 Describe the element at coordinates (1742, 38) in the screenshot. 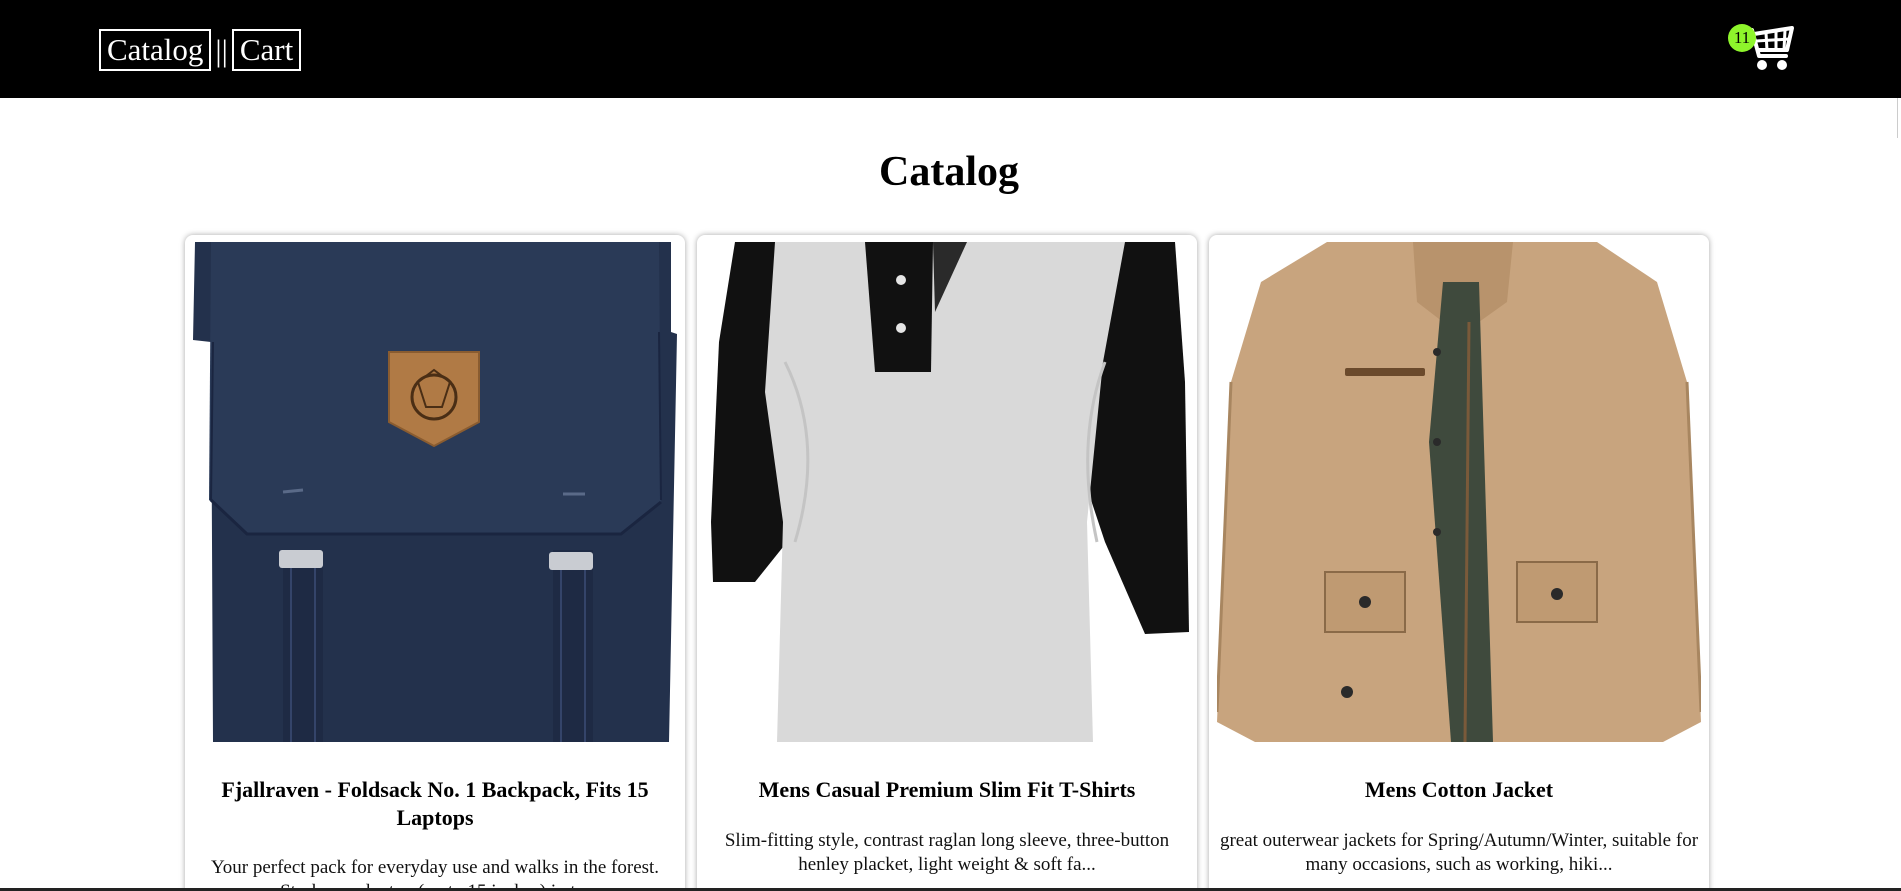

I see `cart-count-badge: 11` at that location.